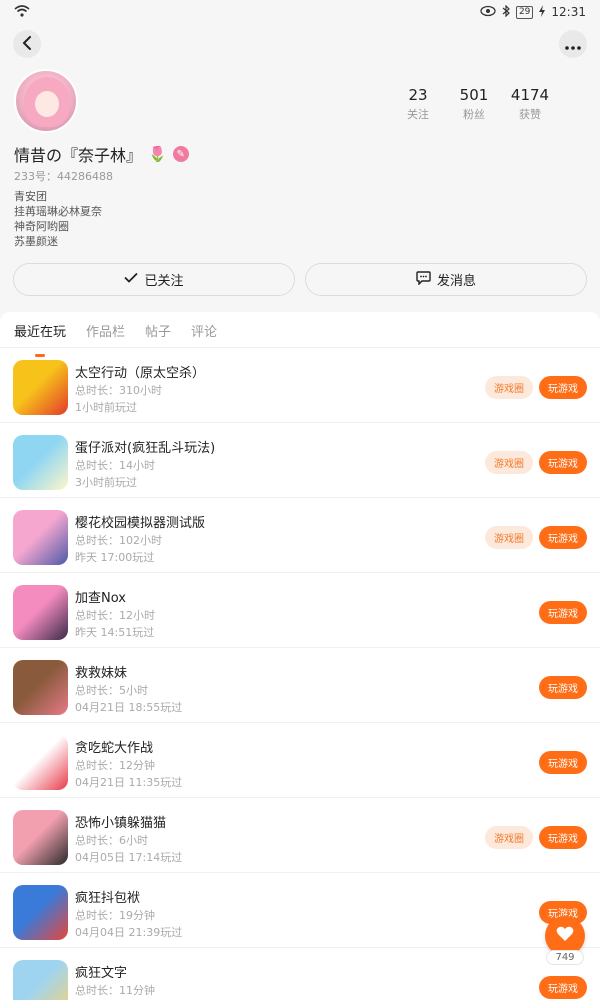 The image size is (600, 1000). Describe the element at coordinates (300, 330) in the screenshot. I see `tab-bar: 最近在玩 作品栏 帖子 评论` at that location.